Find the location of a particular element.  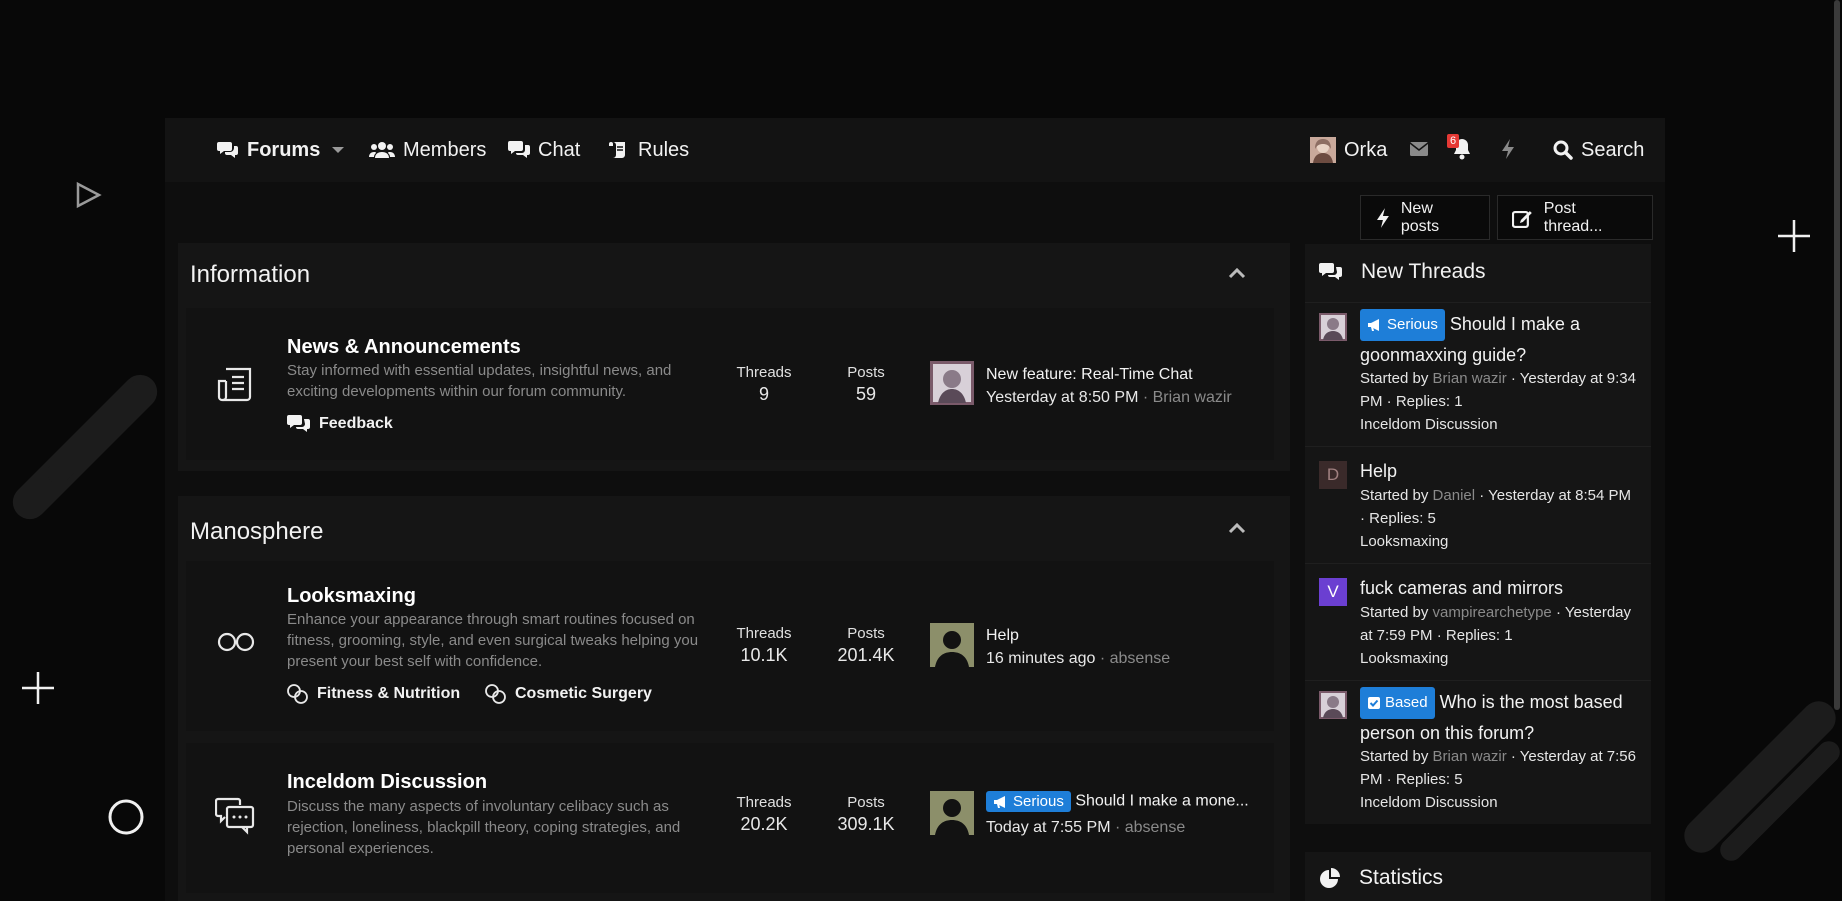

scrollbar is located at coordinates (1837, 355).